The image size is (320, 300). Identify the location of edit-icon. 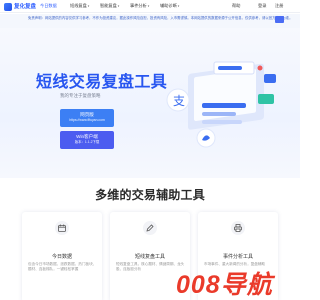
(150, 228).